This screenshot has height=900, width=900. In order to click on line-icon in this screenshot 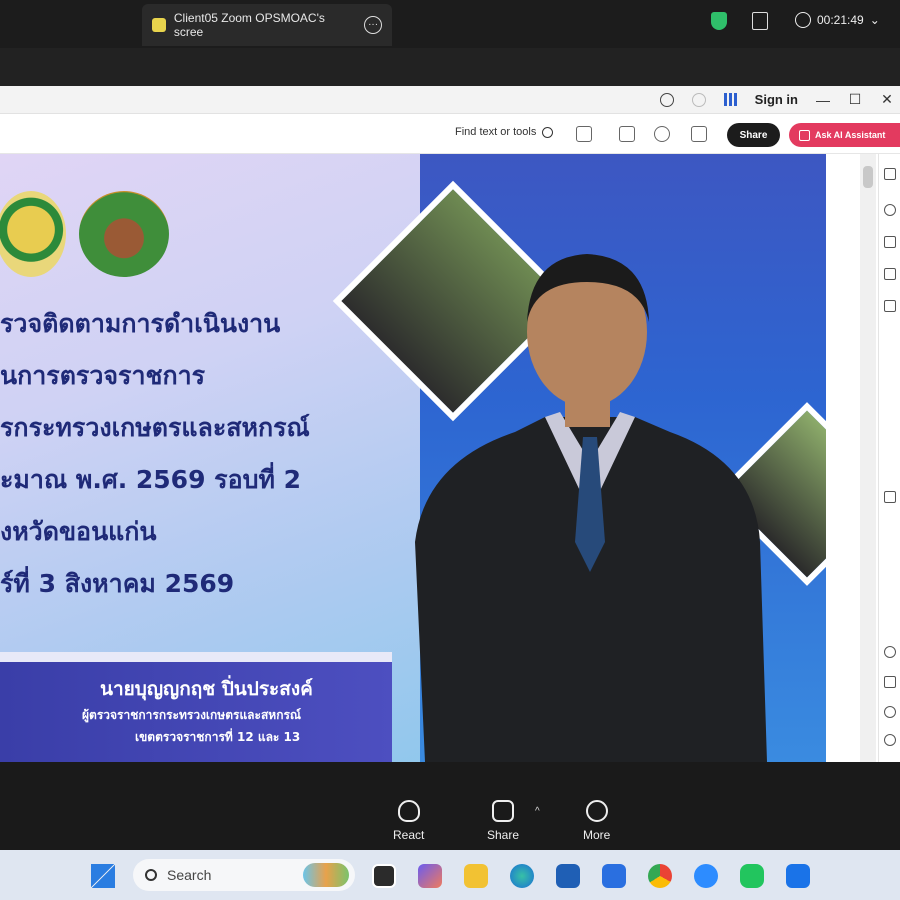, I will do `click(752, 876)`.